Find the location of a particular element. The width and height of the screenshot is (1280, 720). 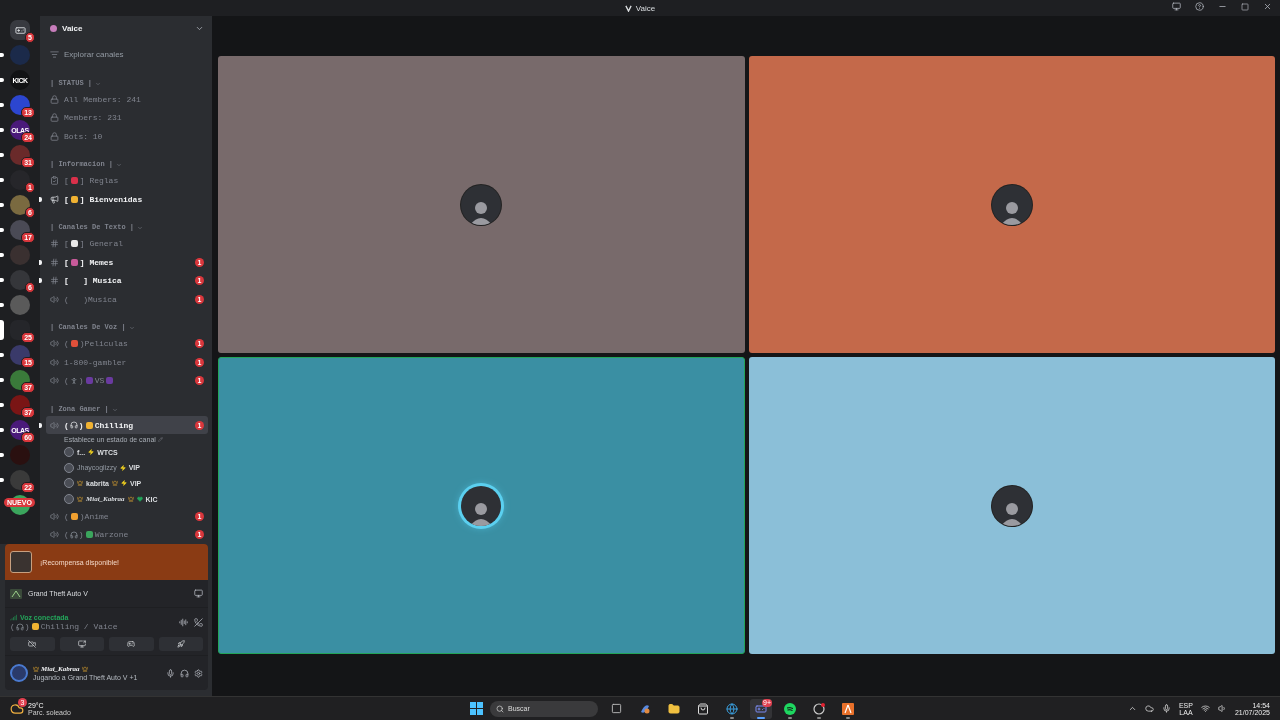

settings-icon is located at coordinates (198, 673).